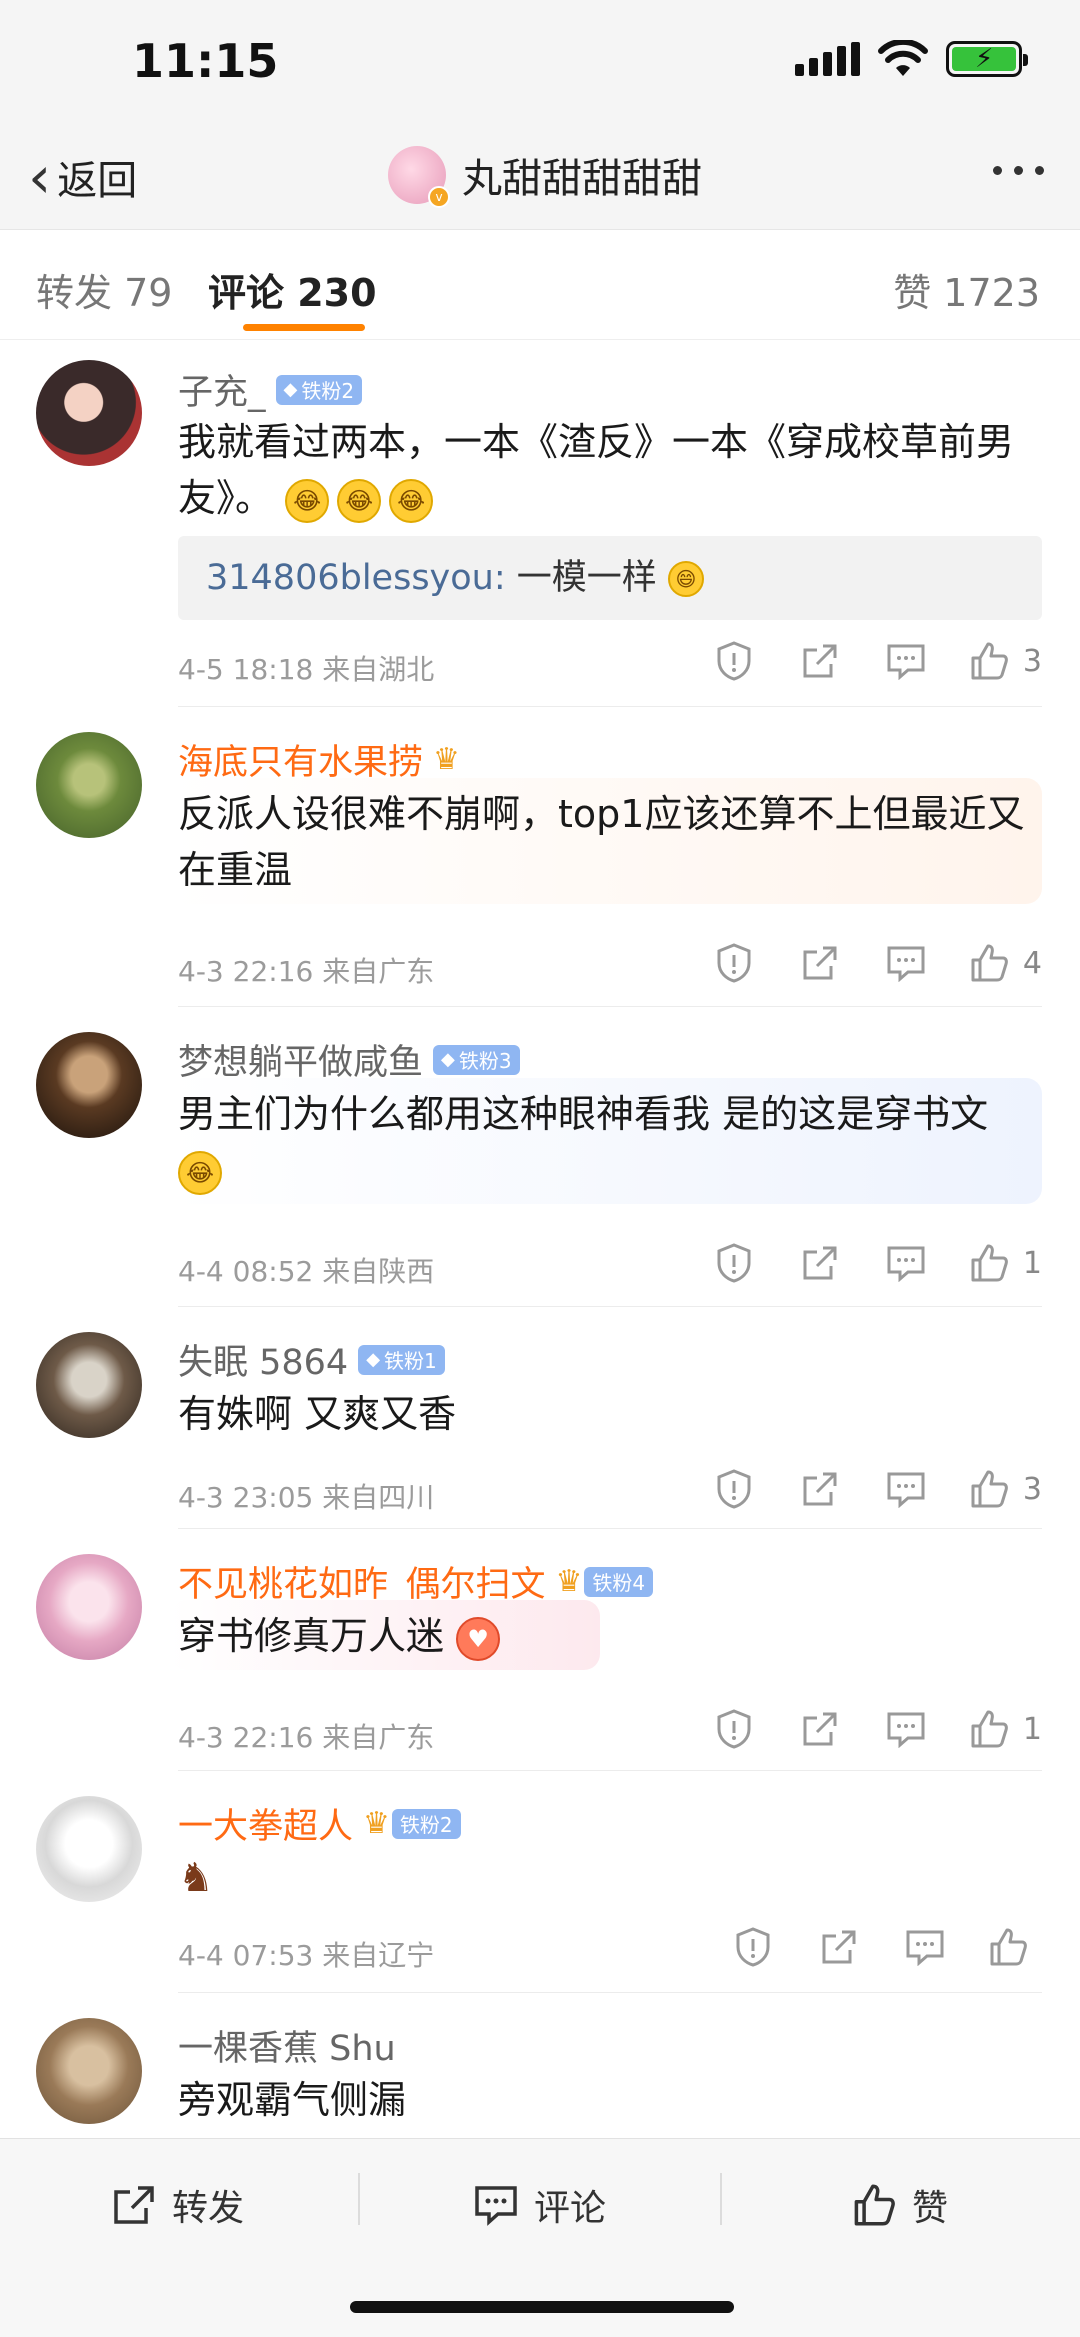 The width and height of the screenshot is (1080, 2337). I want to click on back-button: ‹ 返回, so click(82, 177).